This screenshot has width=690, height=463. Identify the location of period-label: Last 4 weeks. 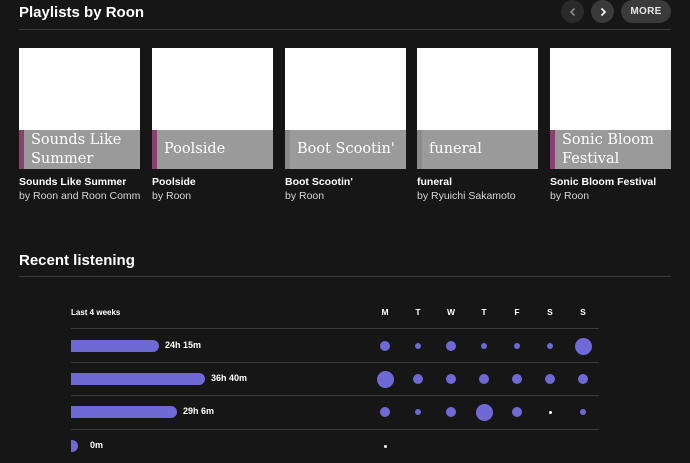
(96, 312).